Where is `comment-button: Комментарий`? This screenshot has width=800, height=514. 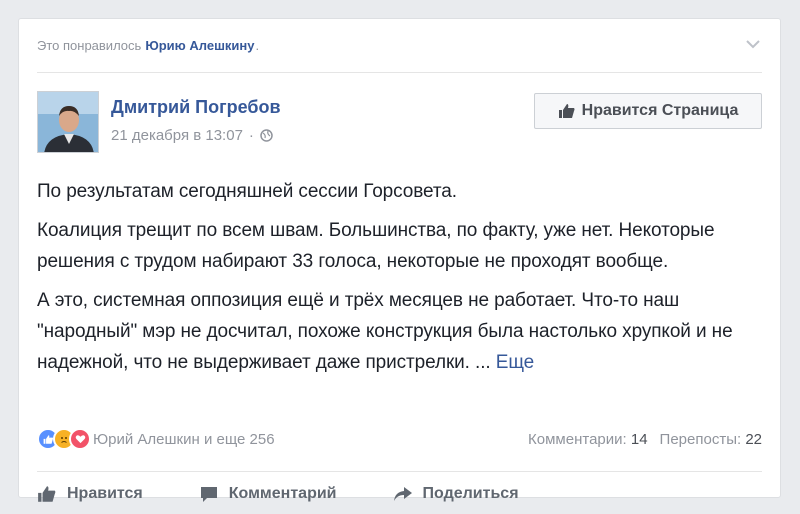 comment-button: Комментарий is located at coordinates (268, 494).